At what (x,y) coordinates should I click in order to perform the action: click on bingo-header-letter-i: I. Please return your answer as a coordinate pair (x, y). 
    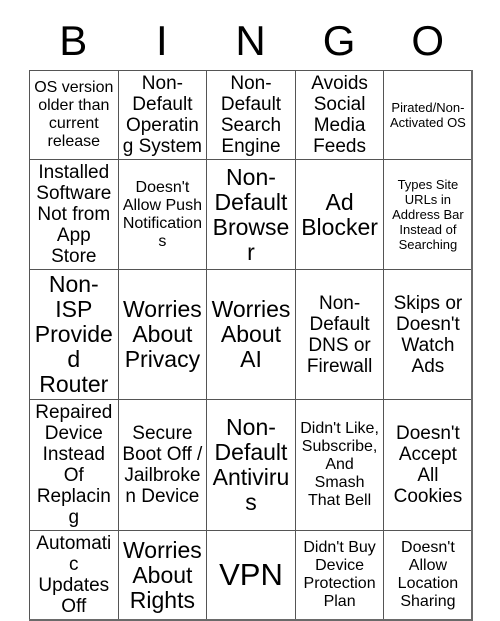
    Looking at the image, I should click on (162, 40).